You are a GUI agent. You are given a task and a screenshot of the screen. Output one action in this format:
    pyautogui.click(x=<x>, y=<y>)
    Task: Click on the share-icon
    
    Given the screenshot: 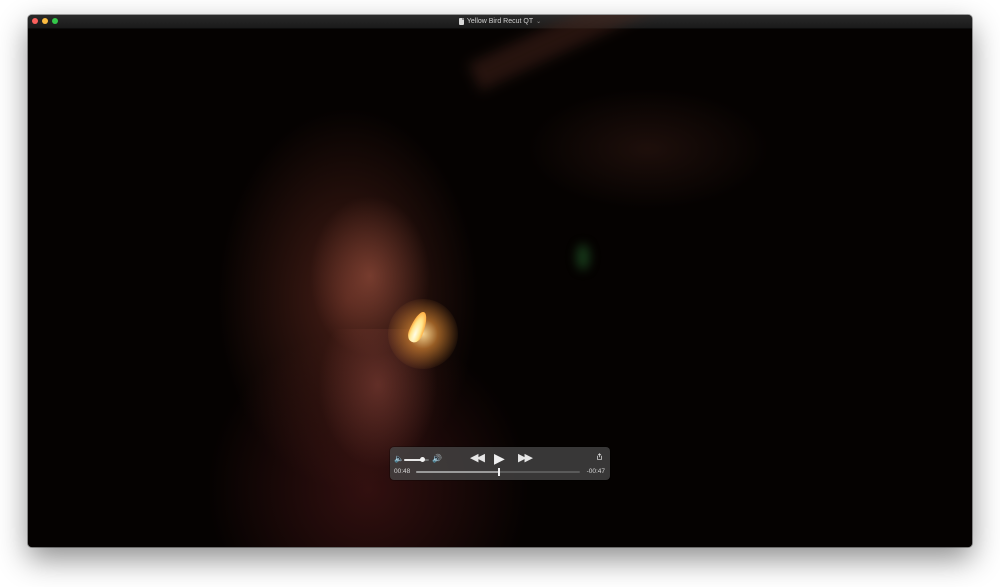 What is the action you would take?
    pyautogui.click(x=599, y=456)
    